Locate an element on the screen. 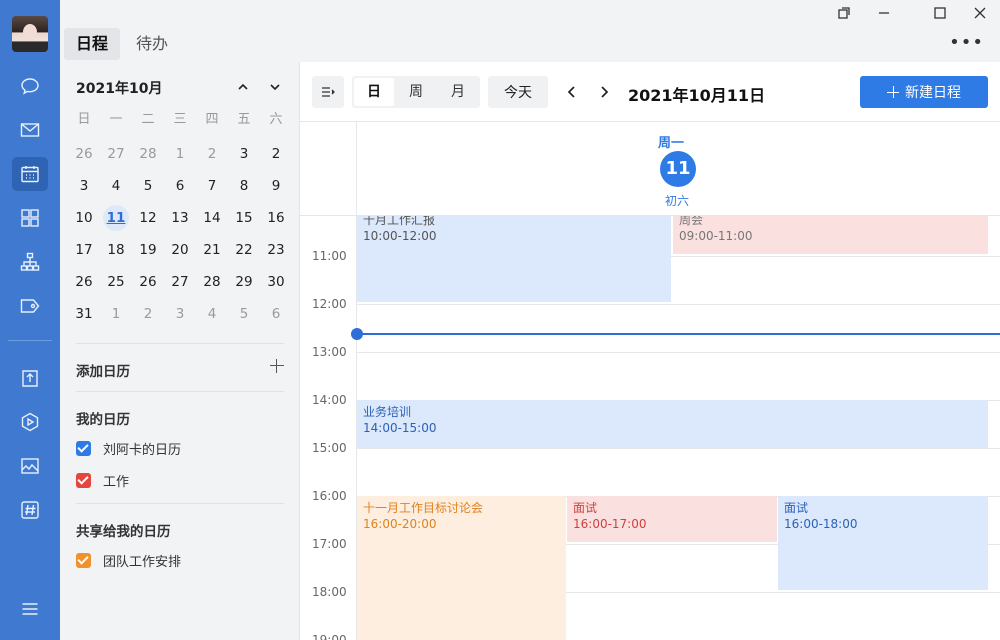  next-day-icon is located at coordinates (604, 92).